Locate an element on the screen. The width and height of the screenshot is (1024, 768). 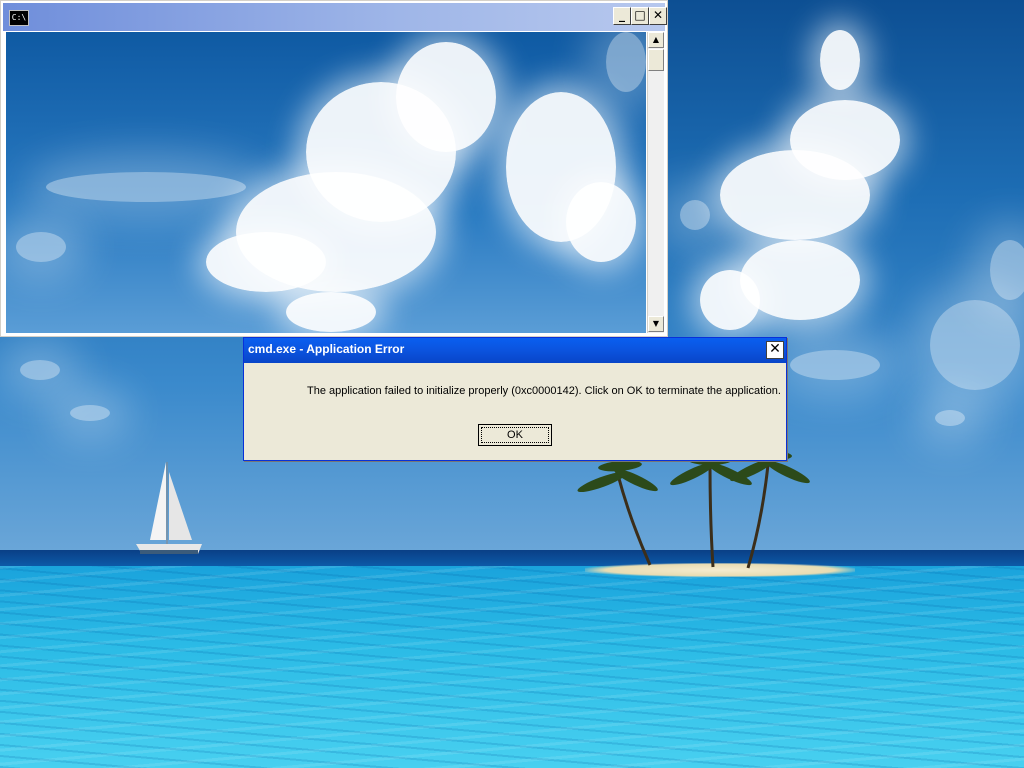
vertical-scrollbar: ▲ ▼ is located at coordinates (655, 182).